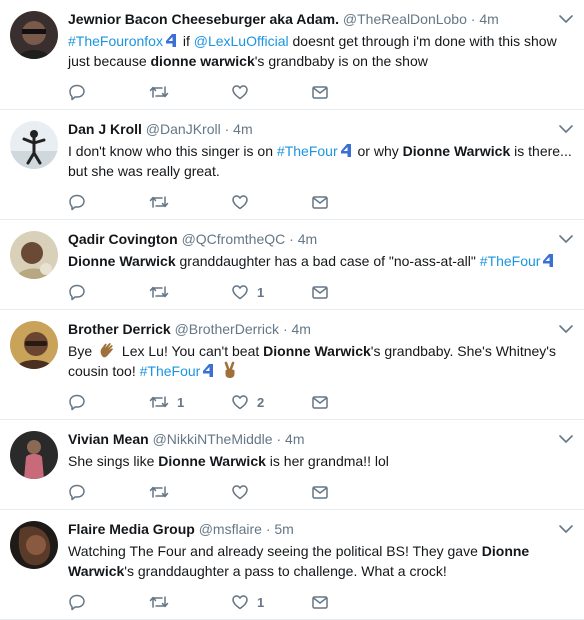 This screenshot has width=584, height=620. Describe the element at coordinates (241, 41) in the screenshot. I see `mention-link: @LexLuOfficial` at that location.